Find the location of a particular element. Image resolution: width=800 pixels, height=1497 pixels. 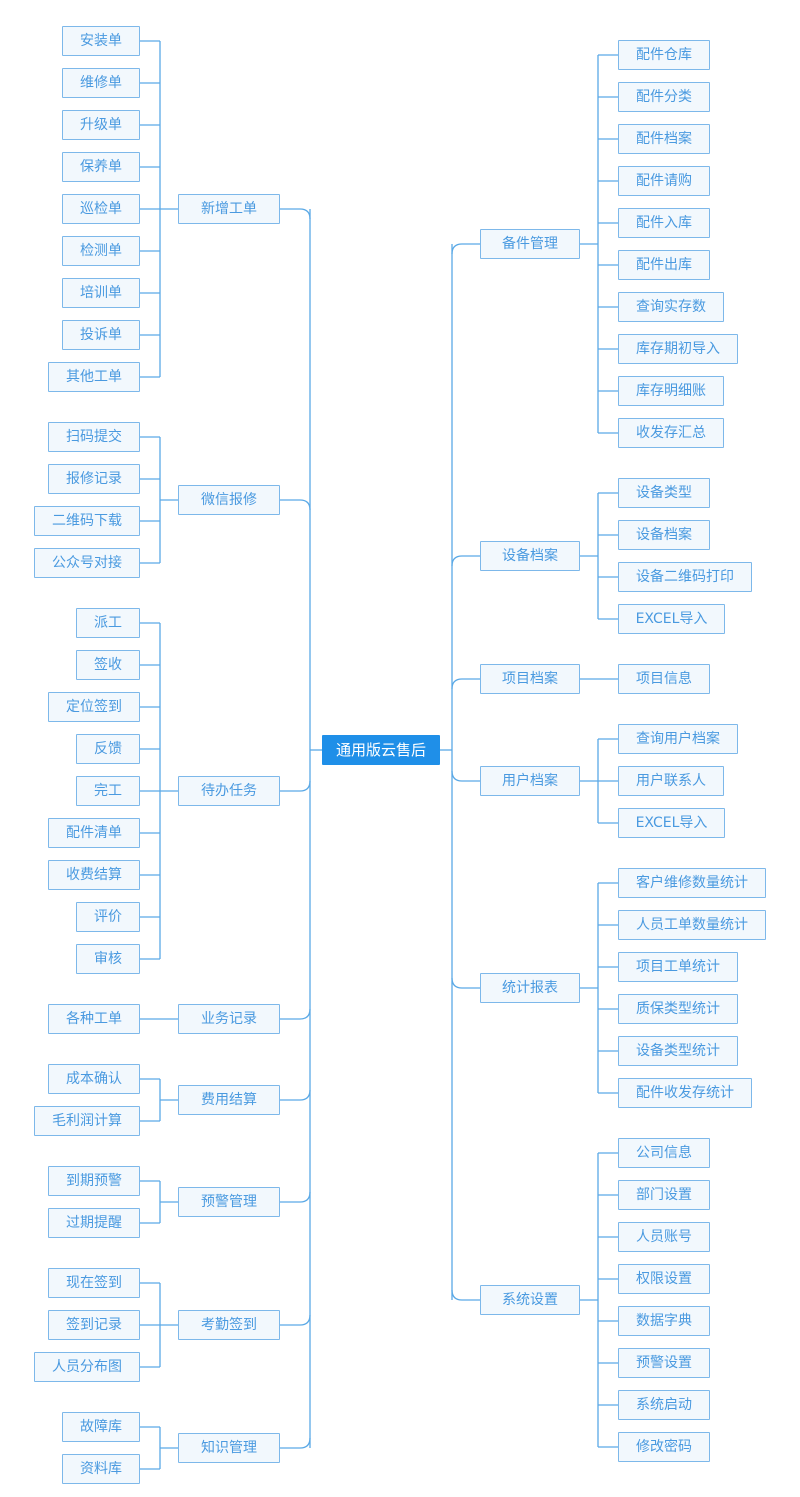

right-leaf-node: 人员工单数量统计 is located at coordinates (692, 925).